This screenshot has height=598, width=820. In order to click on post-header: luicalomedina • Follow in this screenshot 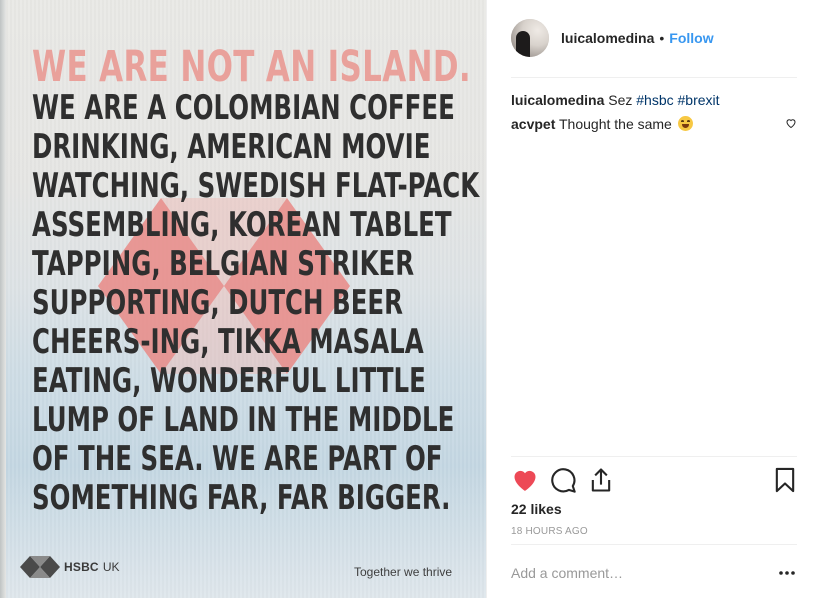, I will do `click(654, 38)`.